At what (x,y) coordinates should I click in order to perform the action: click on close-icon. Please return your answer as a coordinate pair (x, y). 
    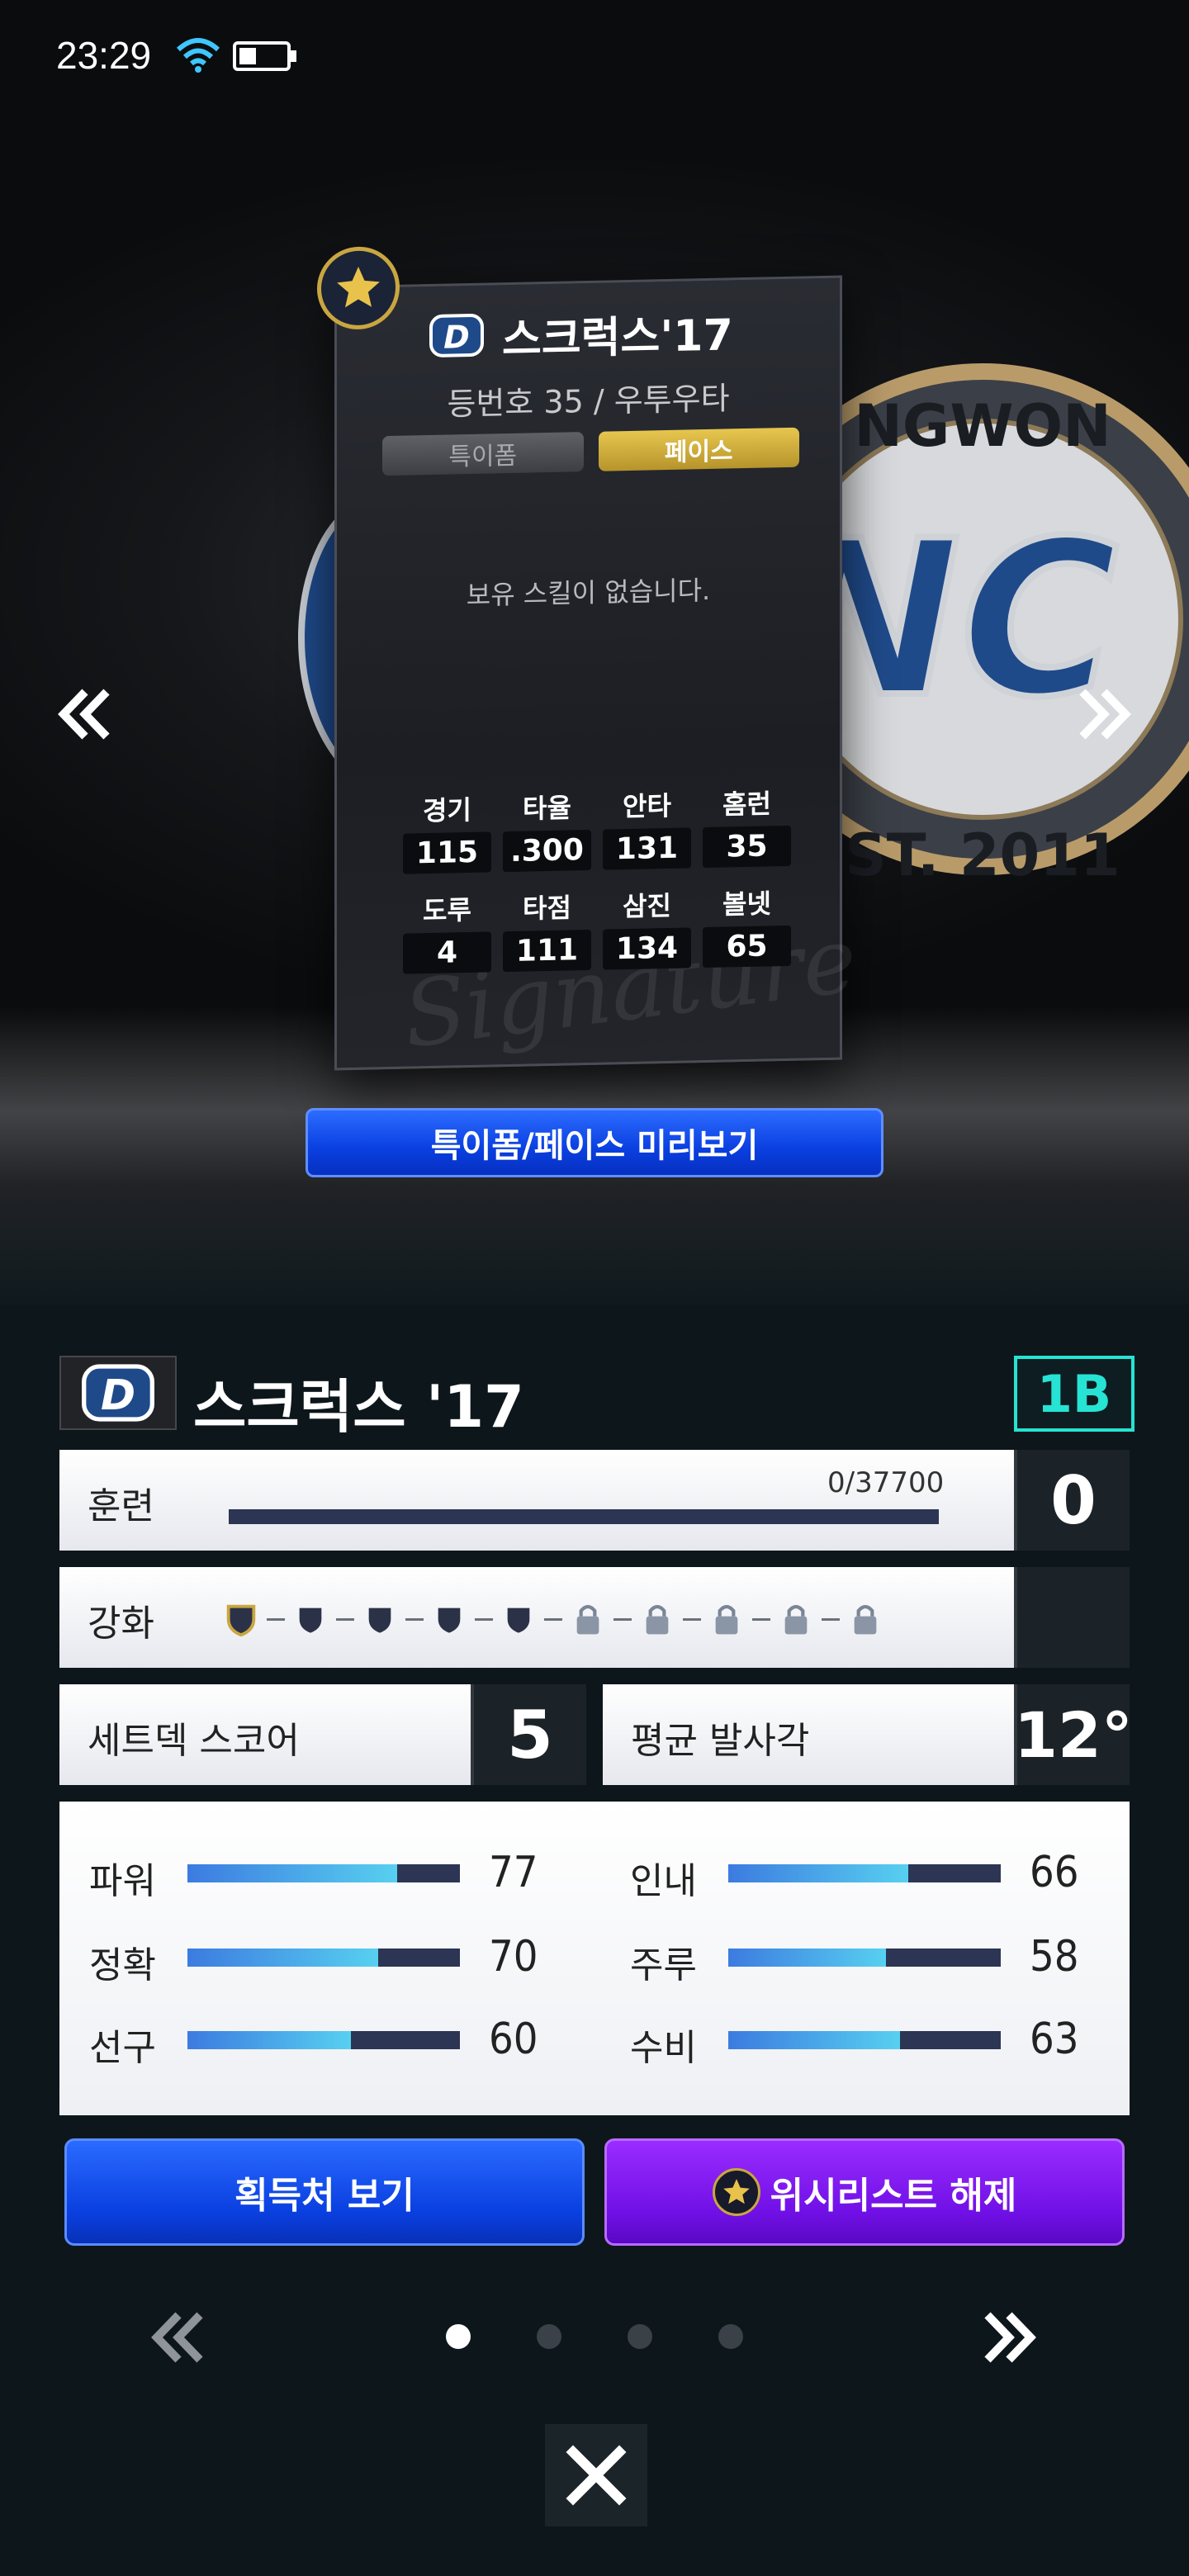
    Looking at the image, I should click on (596, 2475).